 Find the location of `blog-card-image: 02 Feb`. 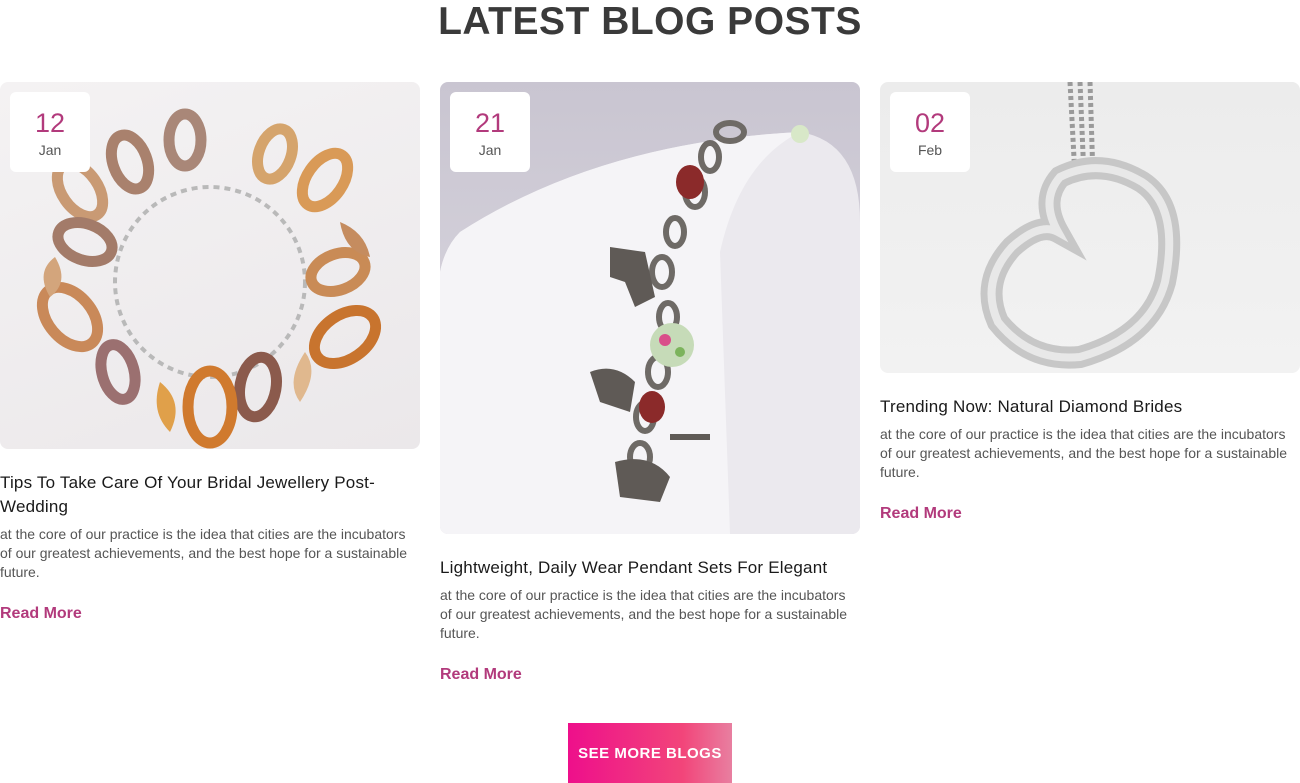

blog-card-image: 02 Feb is located at coordinates (1090, 227).